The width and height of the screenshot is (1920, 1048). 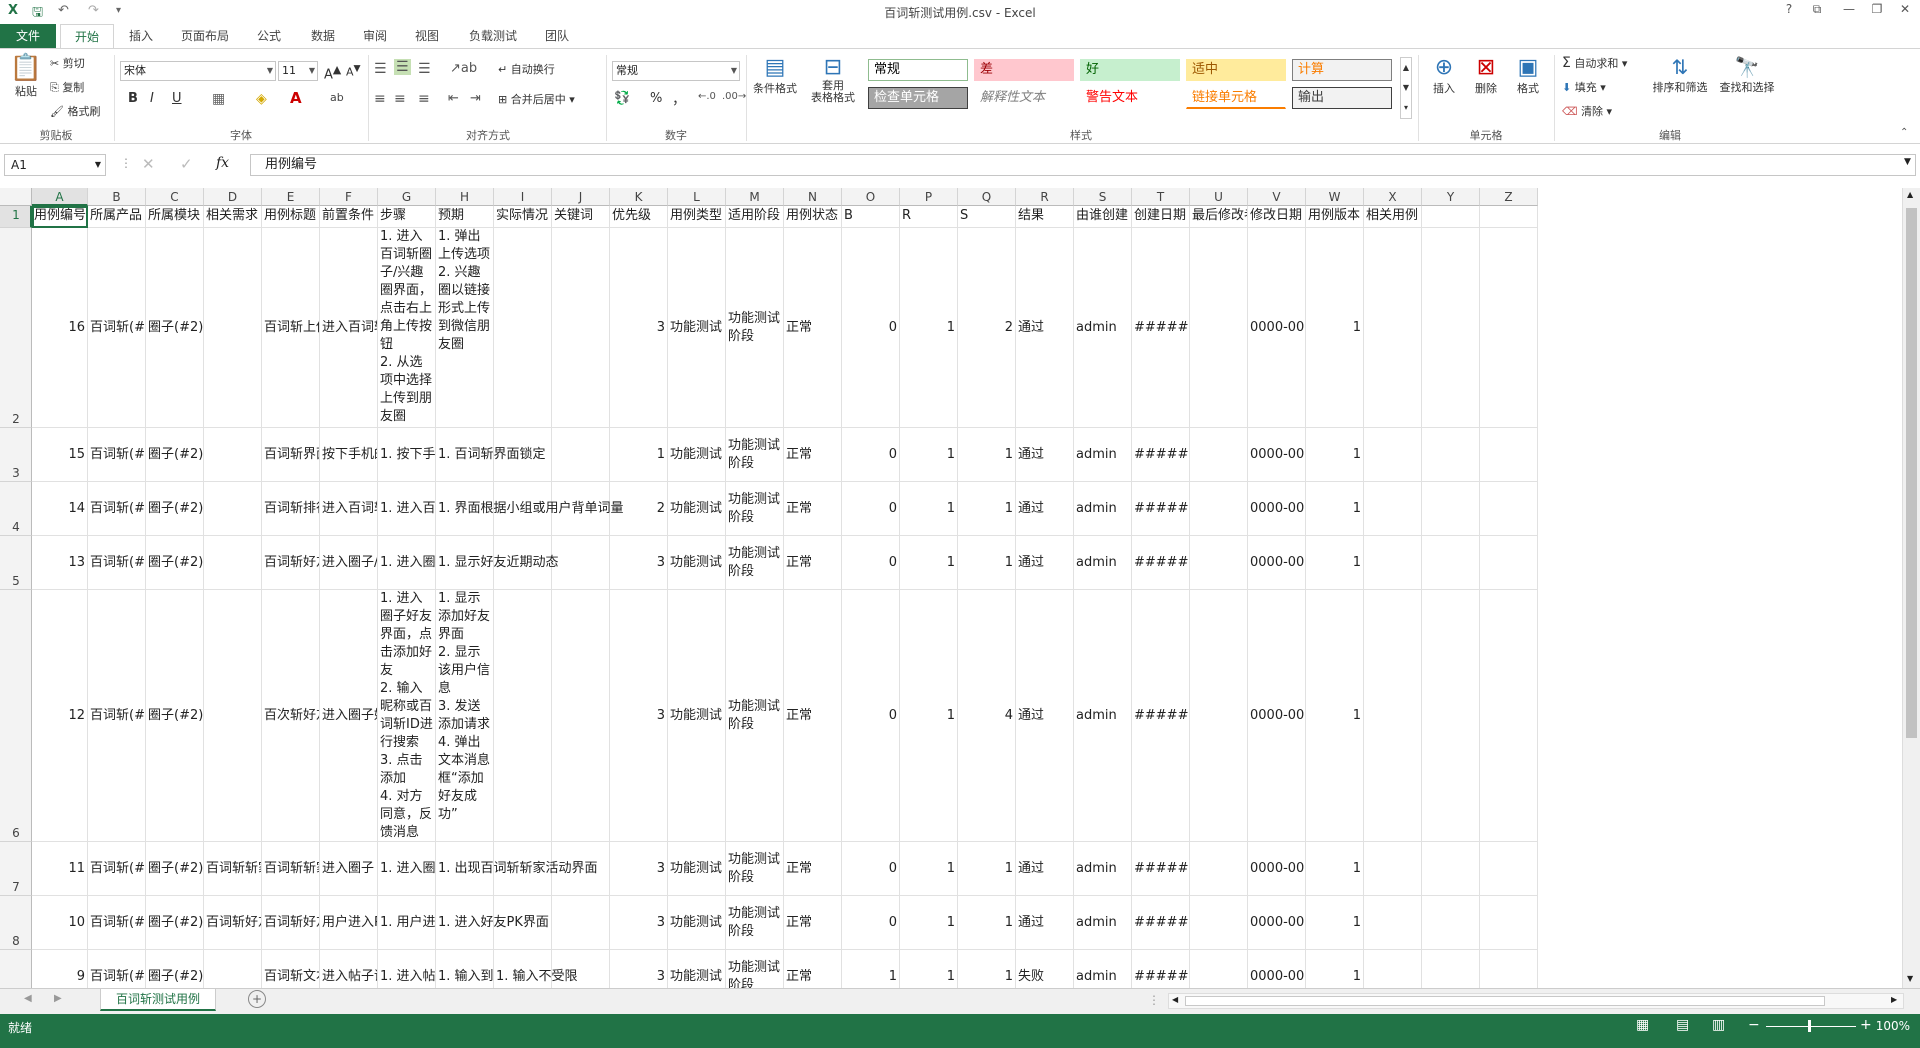 What do you see at coordinates (1486, 75) in the screenshot?
I see `delete-cells-button: ⊠ 删除` at bounding box center [1486, 75].